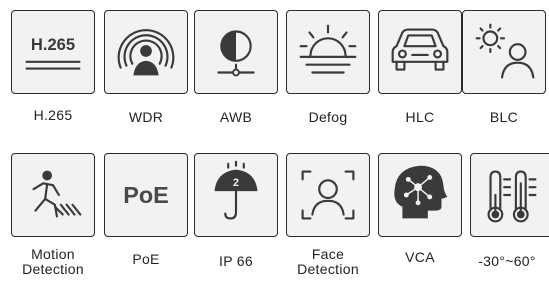 The height and width of the screenshot is (281, 549). I want to click on thermometer-icon, so click(512, 196).